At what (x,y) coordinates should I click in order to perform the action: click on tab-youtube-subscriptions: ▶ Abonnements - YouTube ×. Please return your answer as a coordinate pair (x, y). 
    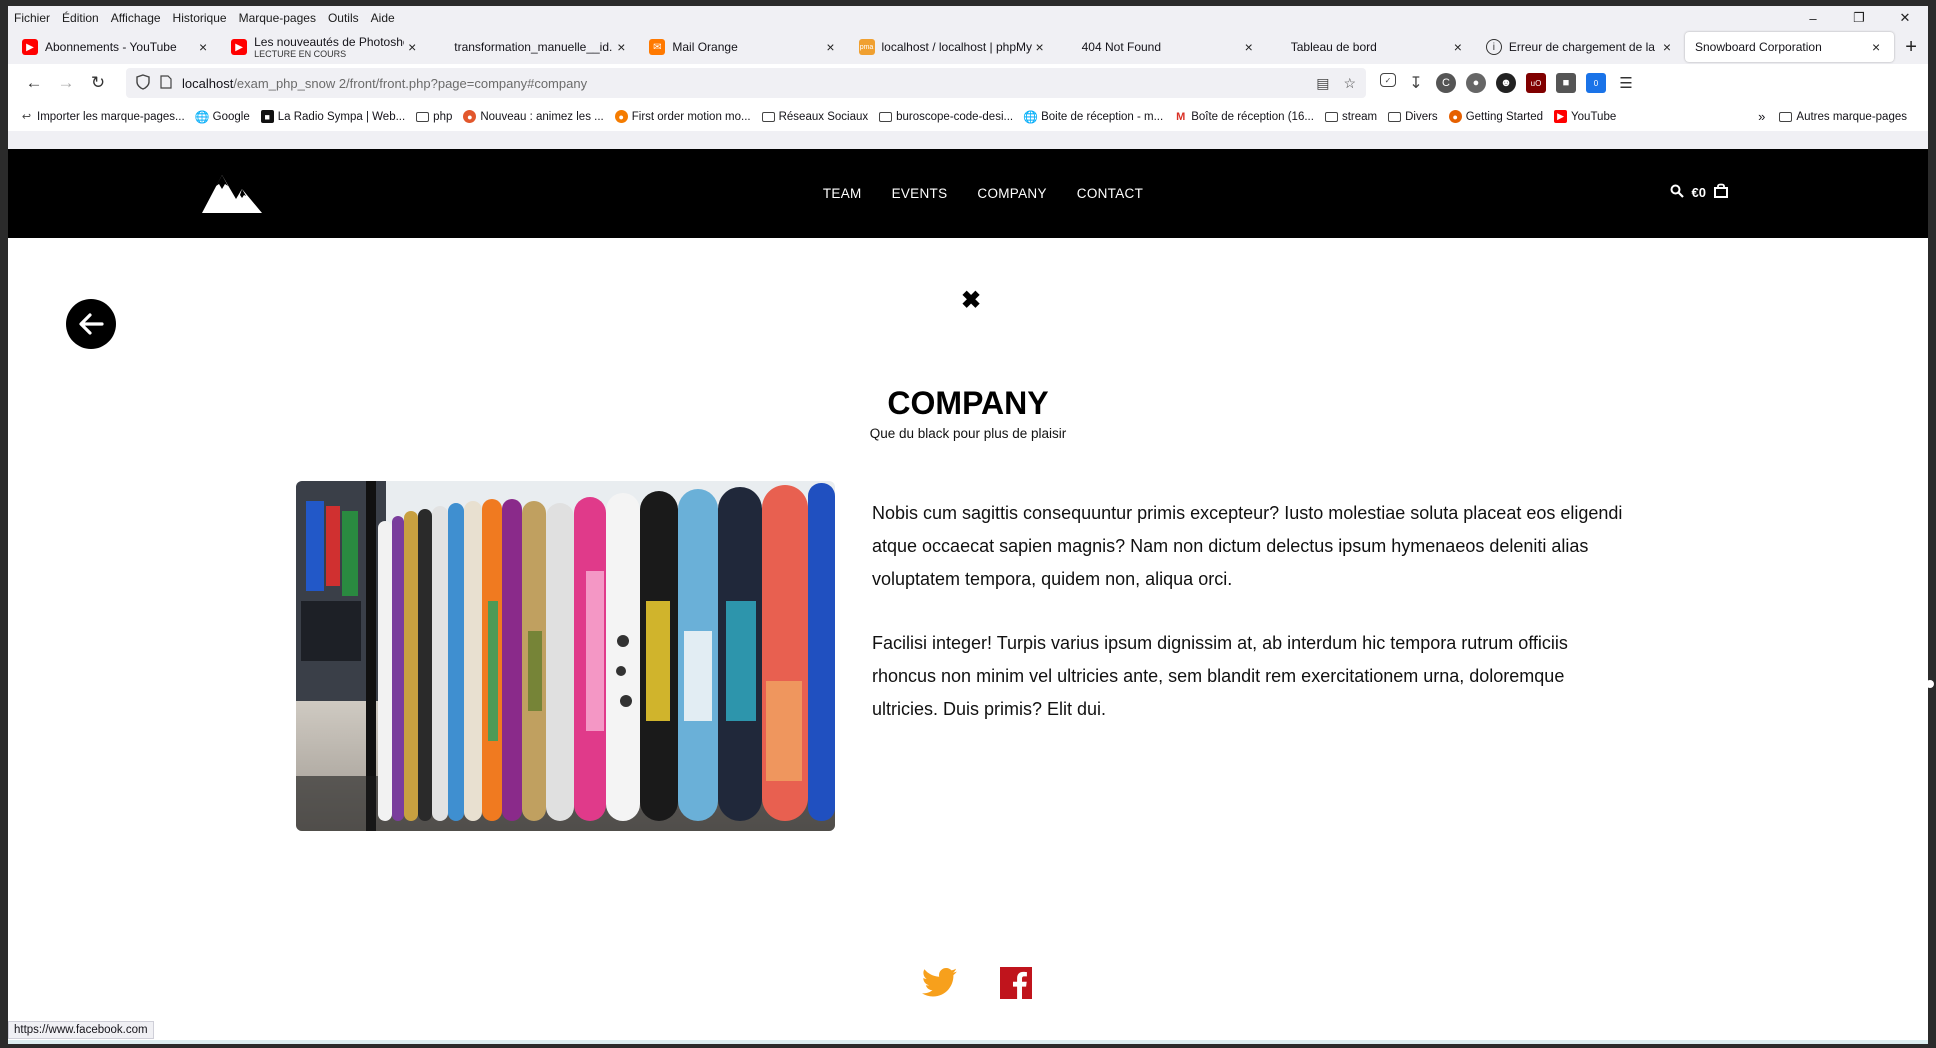
    Looking at the image, I should click on (116, 47).